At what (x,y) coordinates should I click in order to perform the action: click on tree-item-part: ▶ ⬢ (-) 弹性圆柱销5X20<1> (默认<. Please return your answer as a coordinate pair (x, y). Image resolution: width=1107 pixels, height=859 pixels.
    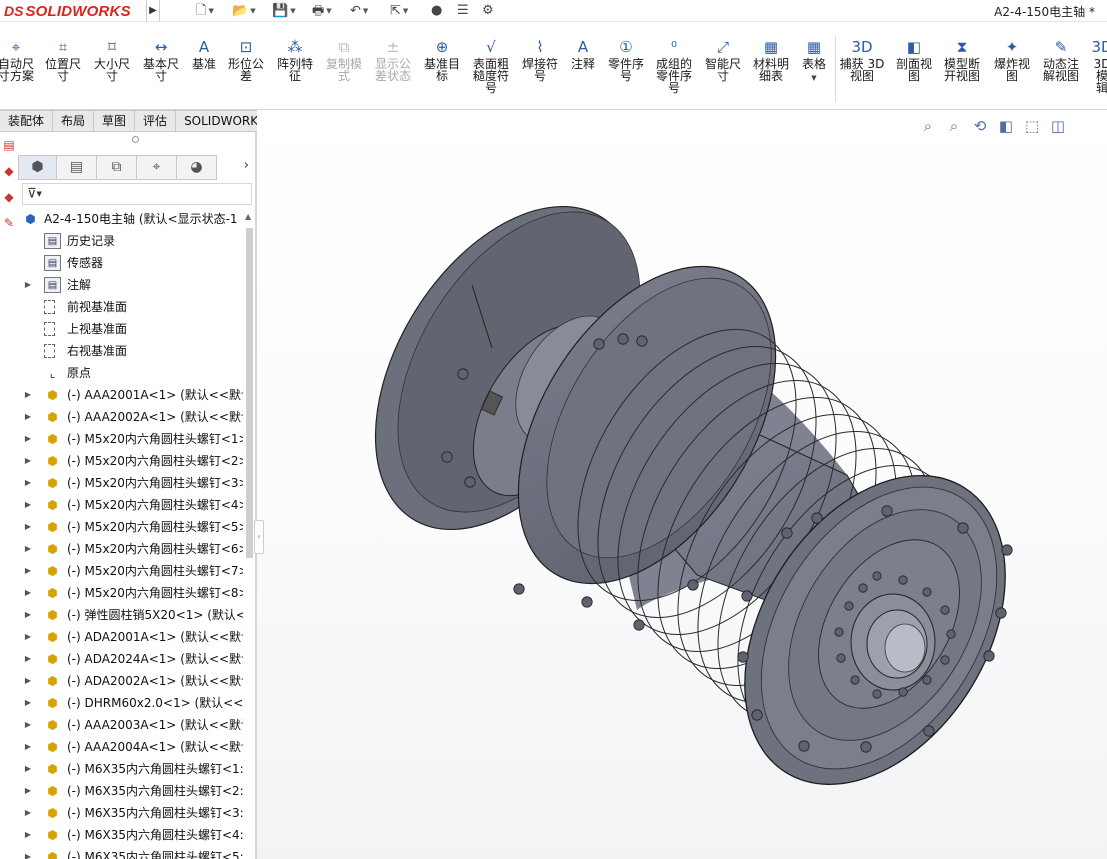
    Looking at the image, I should click on (130, 615).